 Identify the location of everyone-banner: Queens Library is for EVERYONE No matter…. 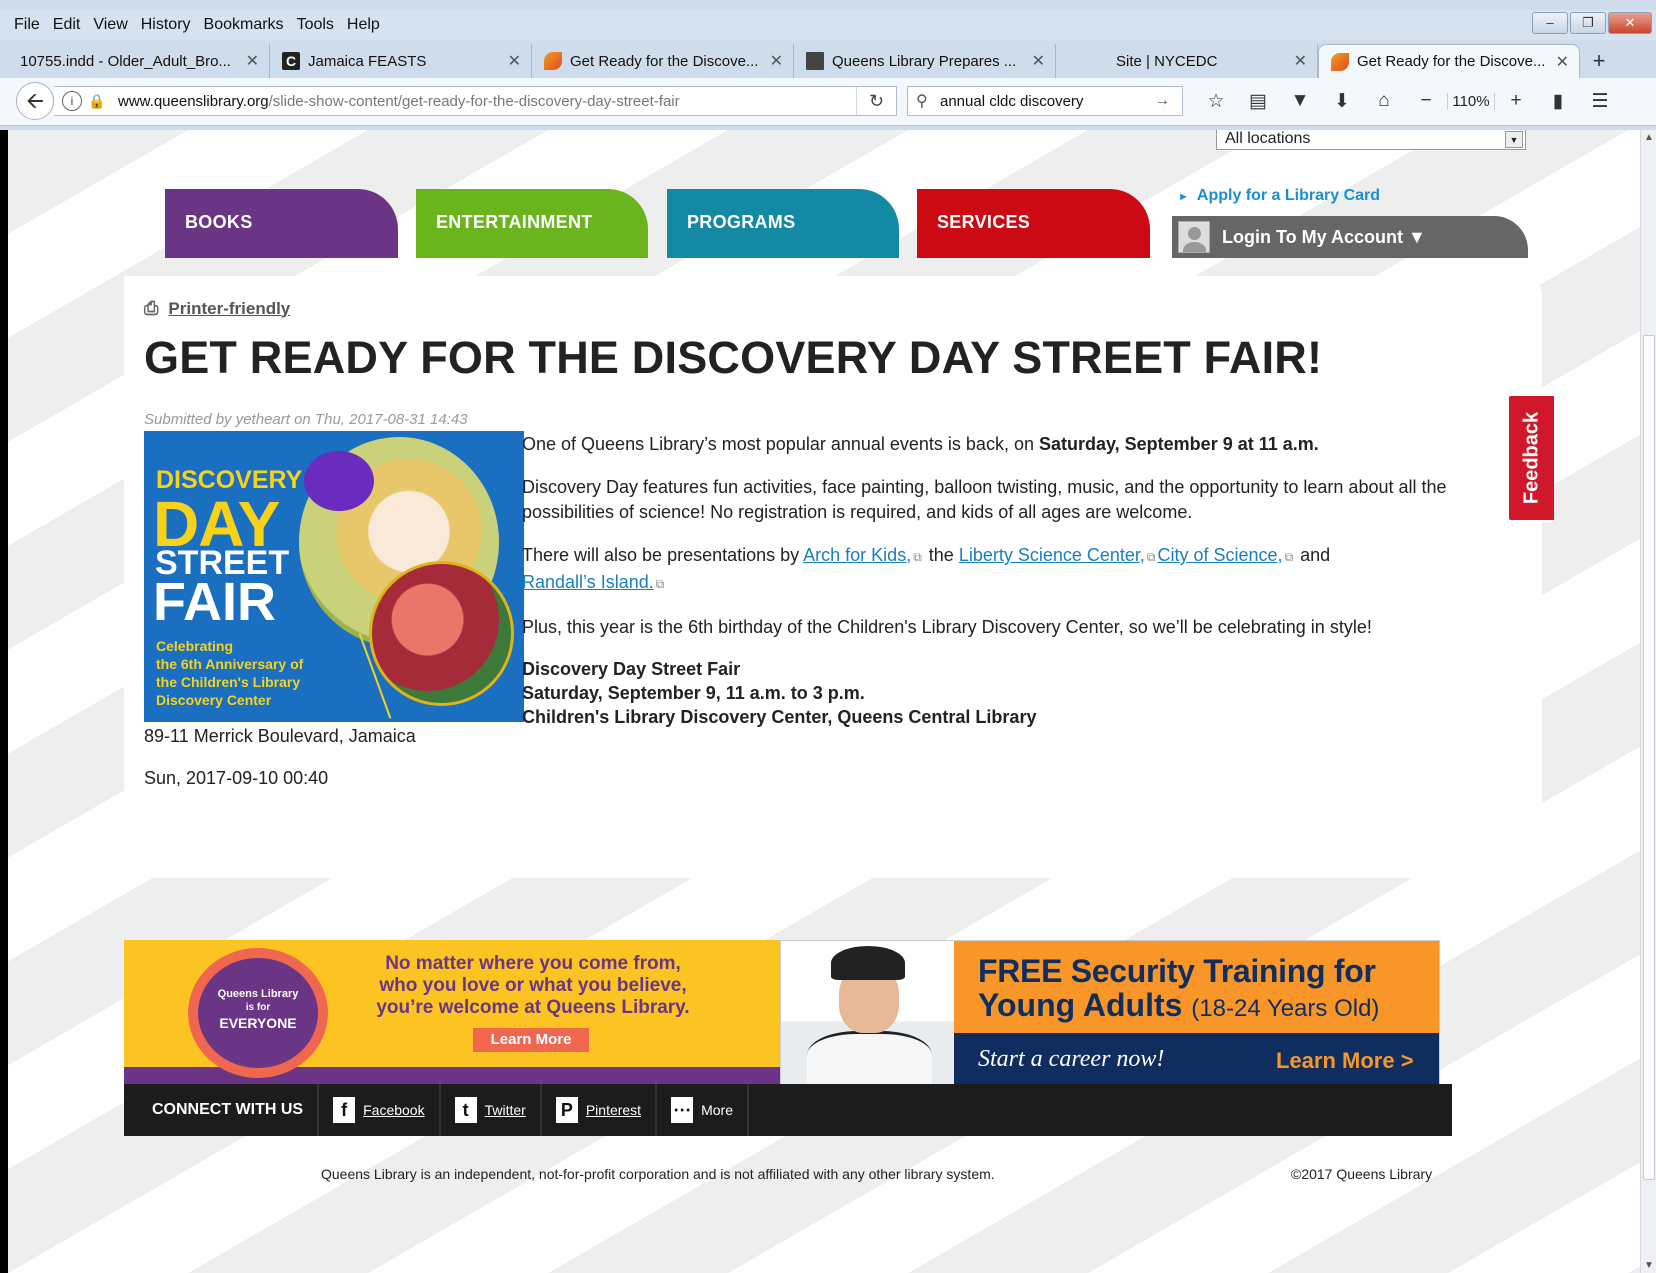
(455, 1012).